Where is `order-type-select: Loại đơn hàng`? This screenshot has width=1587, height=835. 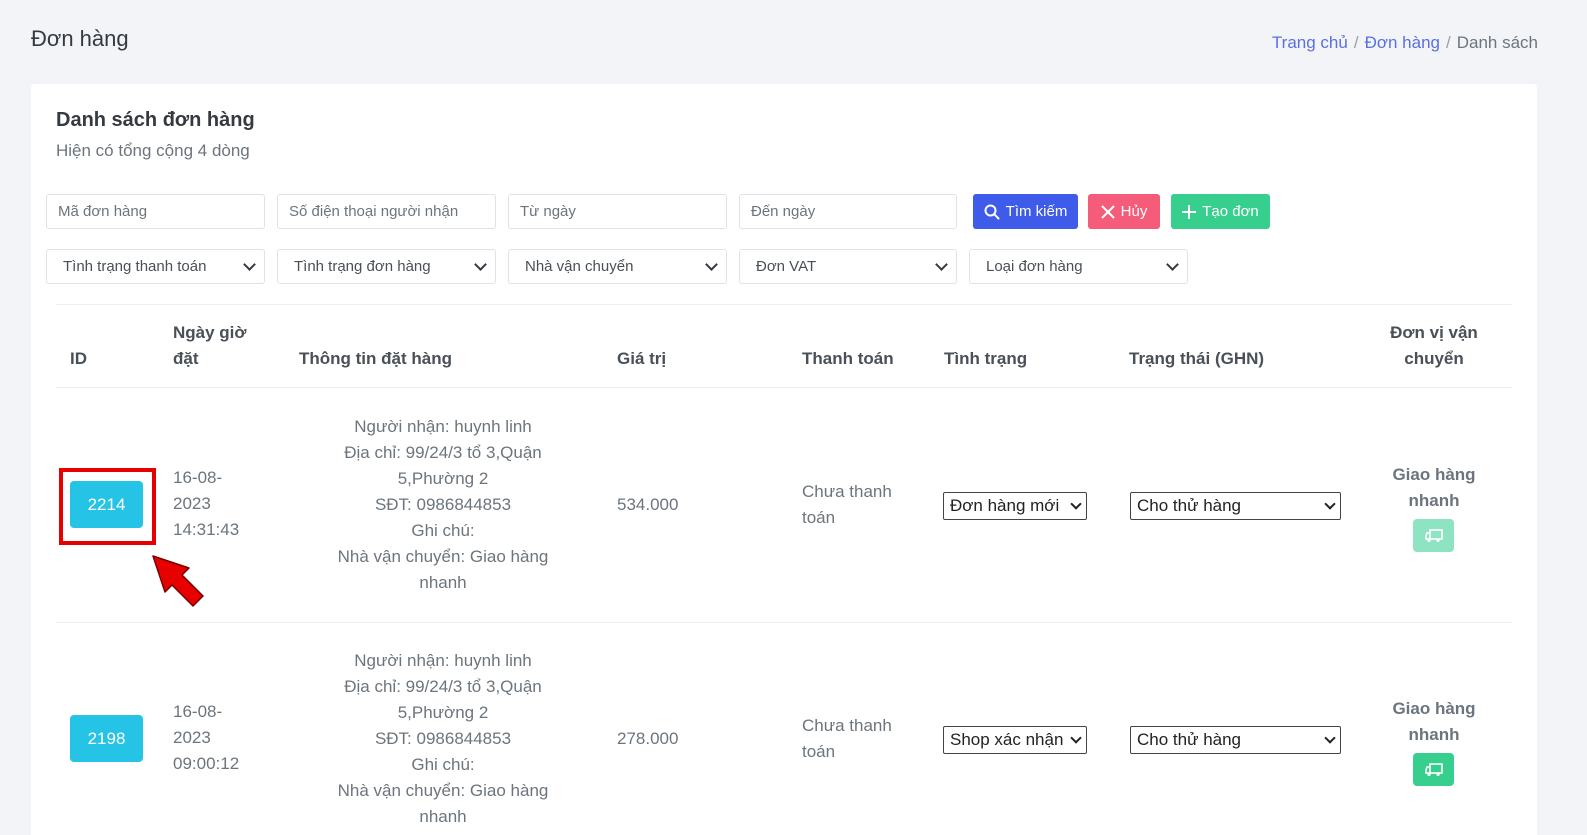 order-type-select: Loại đơn hàng is located at coordinates (1078, 266).